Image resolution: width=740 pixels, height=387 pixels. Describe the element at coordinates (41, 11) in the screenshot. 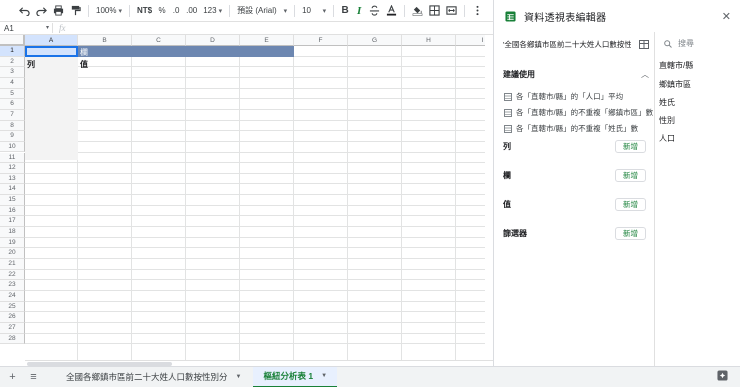

I see `redo-icon` at that location.